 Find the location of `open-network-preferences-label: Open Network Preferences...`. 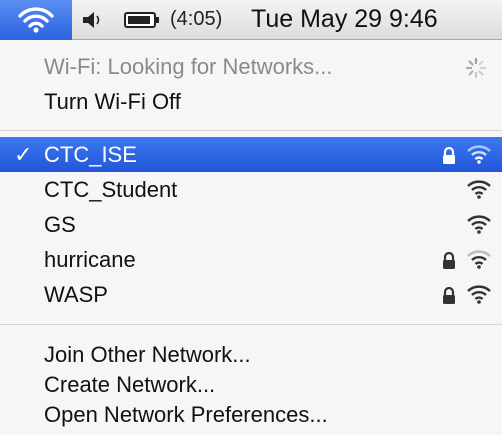

open-network-preferences-label: Open Network Preferences... is located at coordinates (186, 414).